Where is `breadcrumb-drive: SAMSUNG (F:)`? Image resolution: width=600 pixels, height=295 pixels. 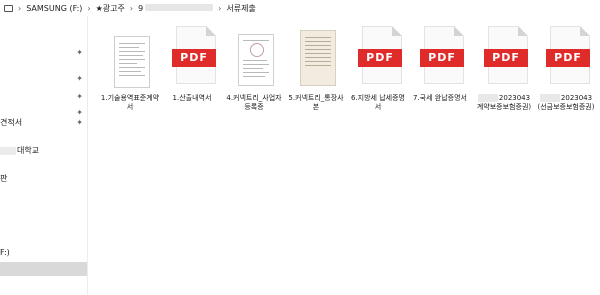 breadcrumb-drive: SAMSUNG (F:) is located at coordinates (54, 8).